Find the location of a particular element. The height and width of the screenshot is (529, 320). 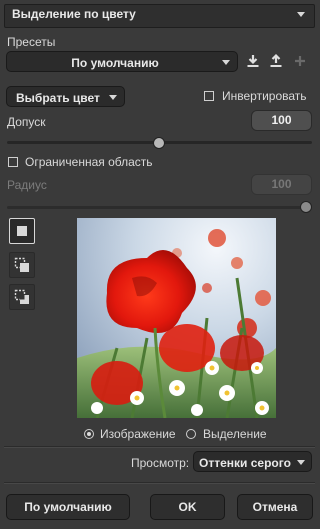

radius-slider-track is located at coordinates (159, 207).